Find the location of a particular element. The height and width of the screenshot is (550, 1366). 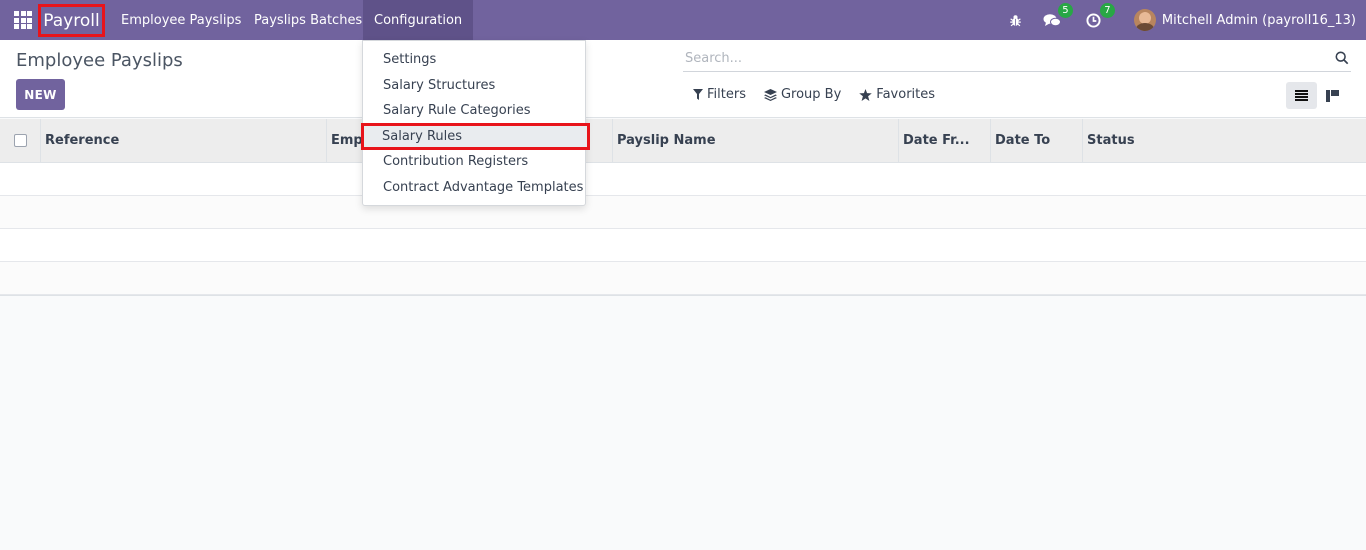

user-menu-label: Mitchell Admin (payroll16_13) is located at coordinates (1259, 20).